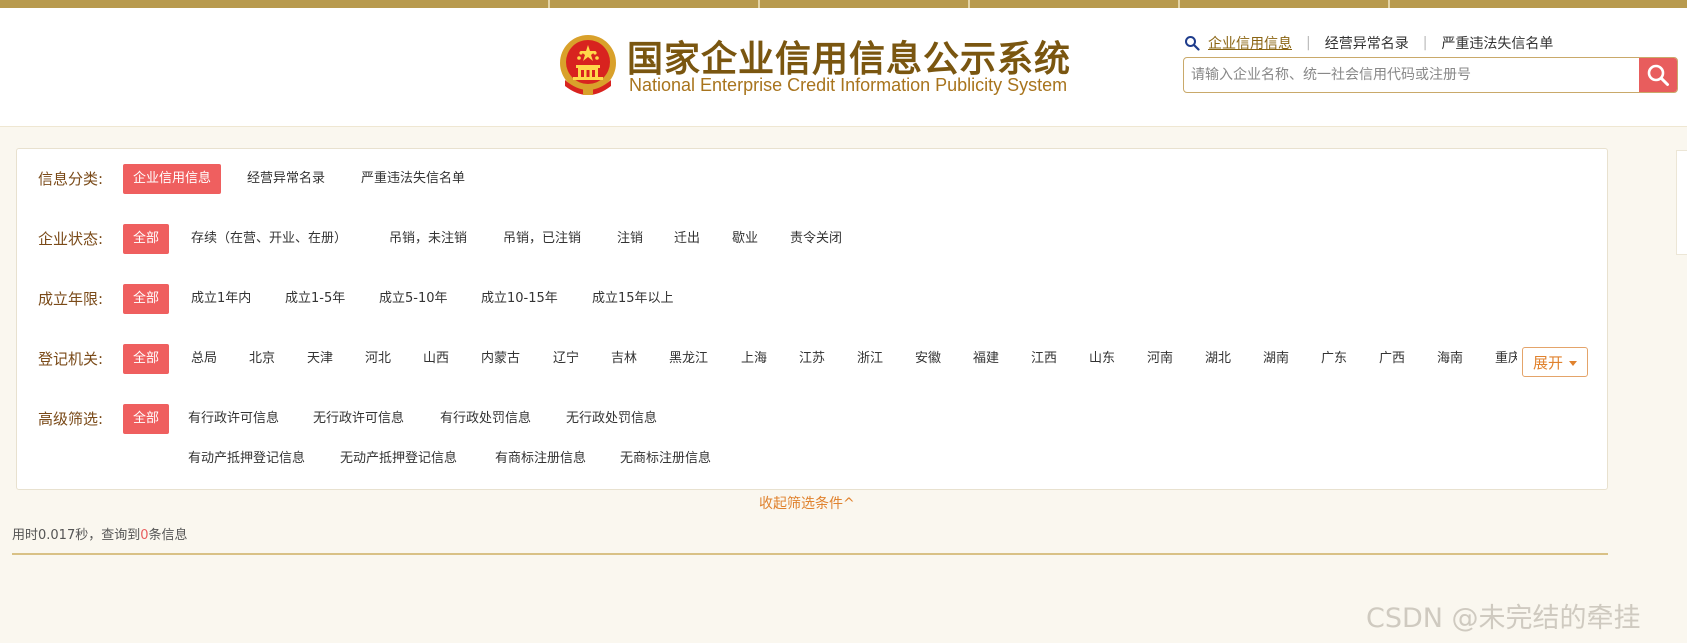 The height and width of the screenshot is (643, 1687). Describe the element at coordinates (428, 239) in the screenshot. I see `filter-option: 吊销，未注销` at that location.